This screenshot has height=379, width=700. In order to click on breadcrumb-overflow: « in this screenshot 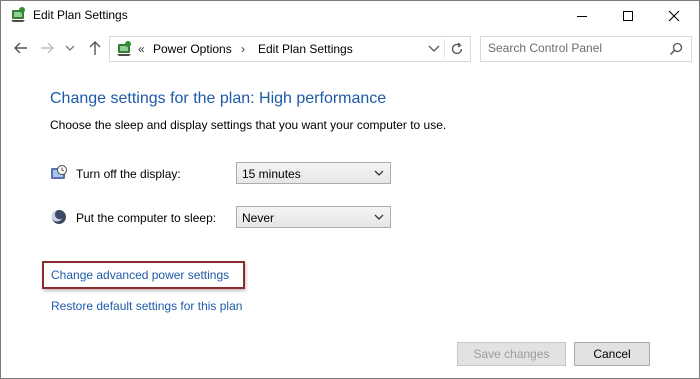, I will do `click(141, 49)`.